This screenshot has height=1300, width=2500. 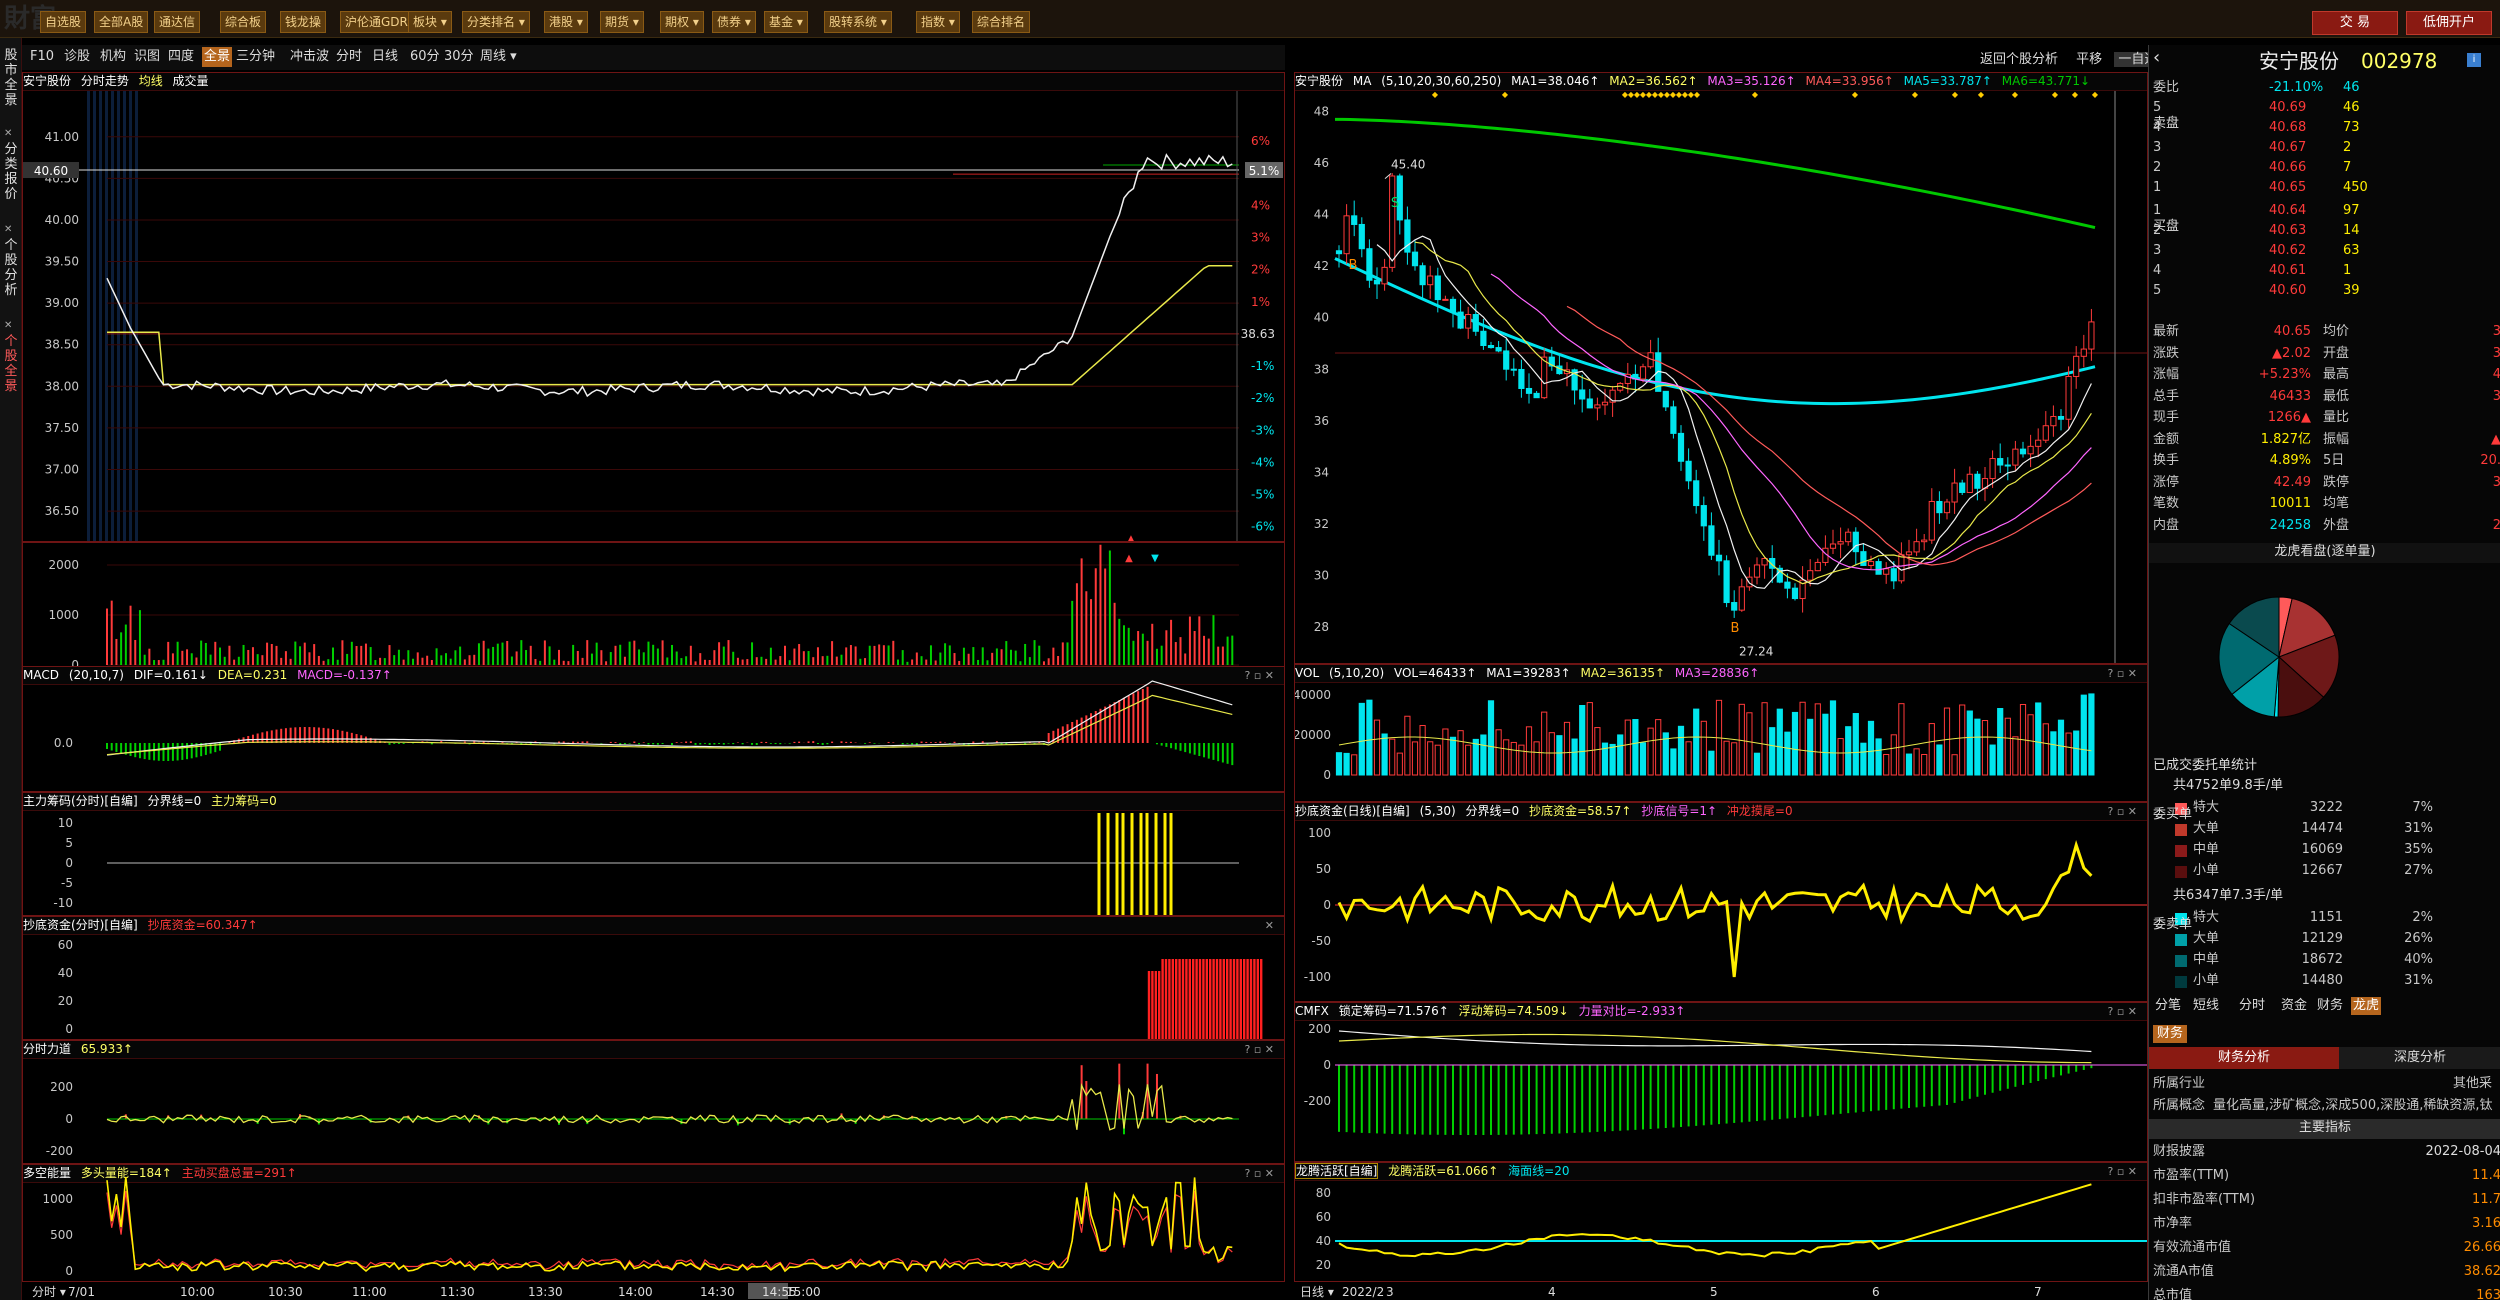 What do you see at coordinates (303, 22) in the screenshot?
I see `top-menu-button: 钱龙操` at bounding box center [303, 22].